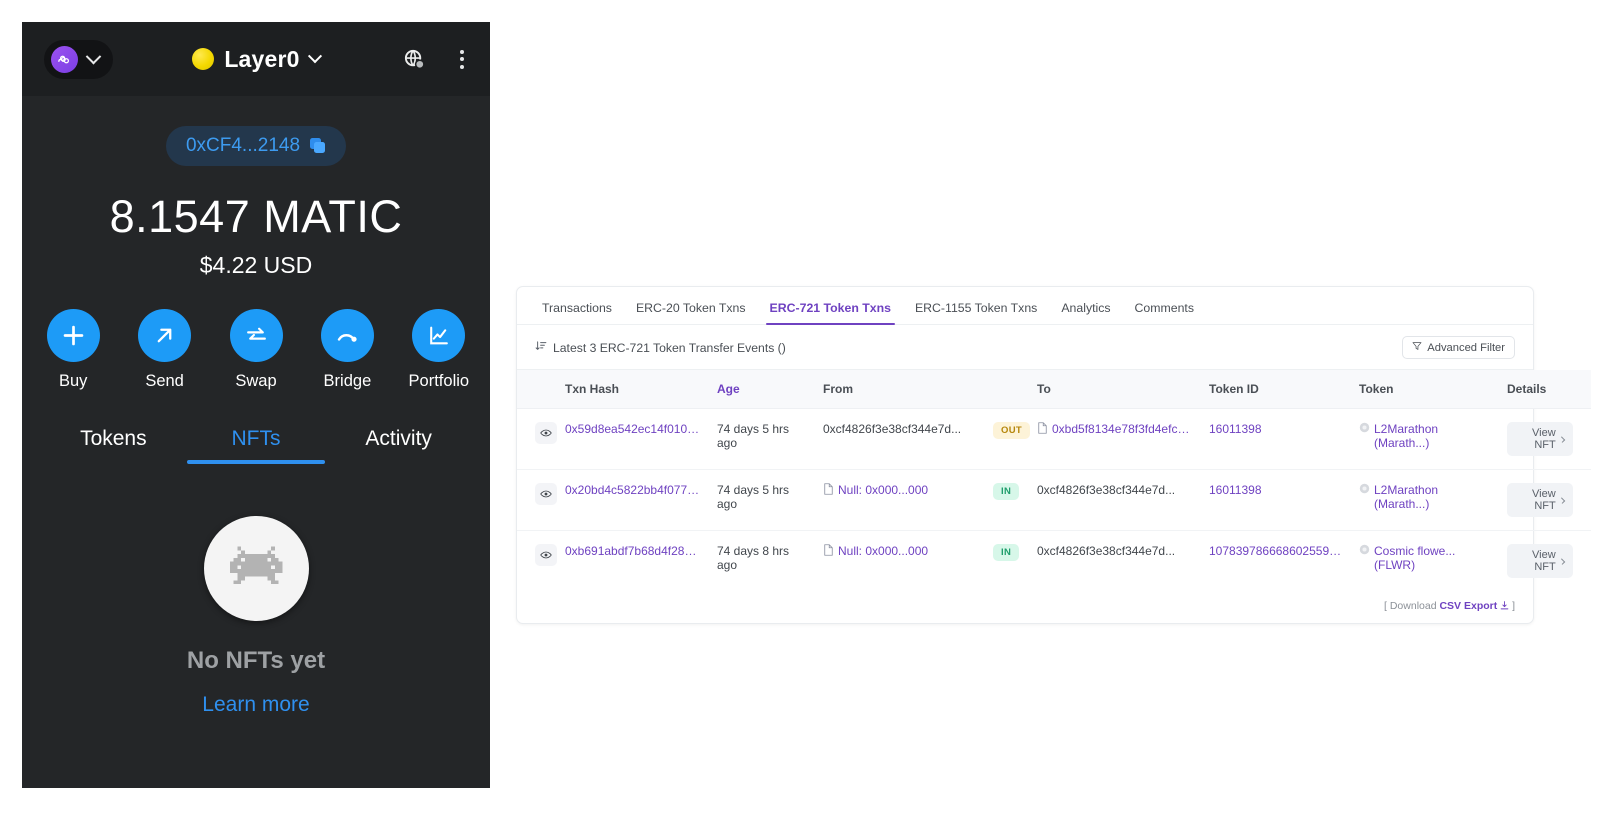  Describe the element at coordinates (1432, 558) in the screenshot. I see `token-name-link: Cosmic flowe... (FLWR)` at that location.